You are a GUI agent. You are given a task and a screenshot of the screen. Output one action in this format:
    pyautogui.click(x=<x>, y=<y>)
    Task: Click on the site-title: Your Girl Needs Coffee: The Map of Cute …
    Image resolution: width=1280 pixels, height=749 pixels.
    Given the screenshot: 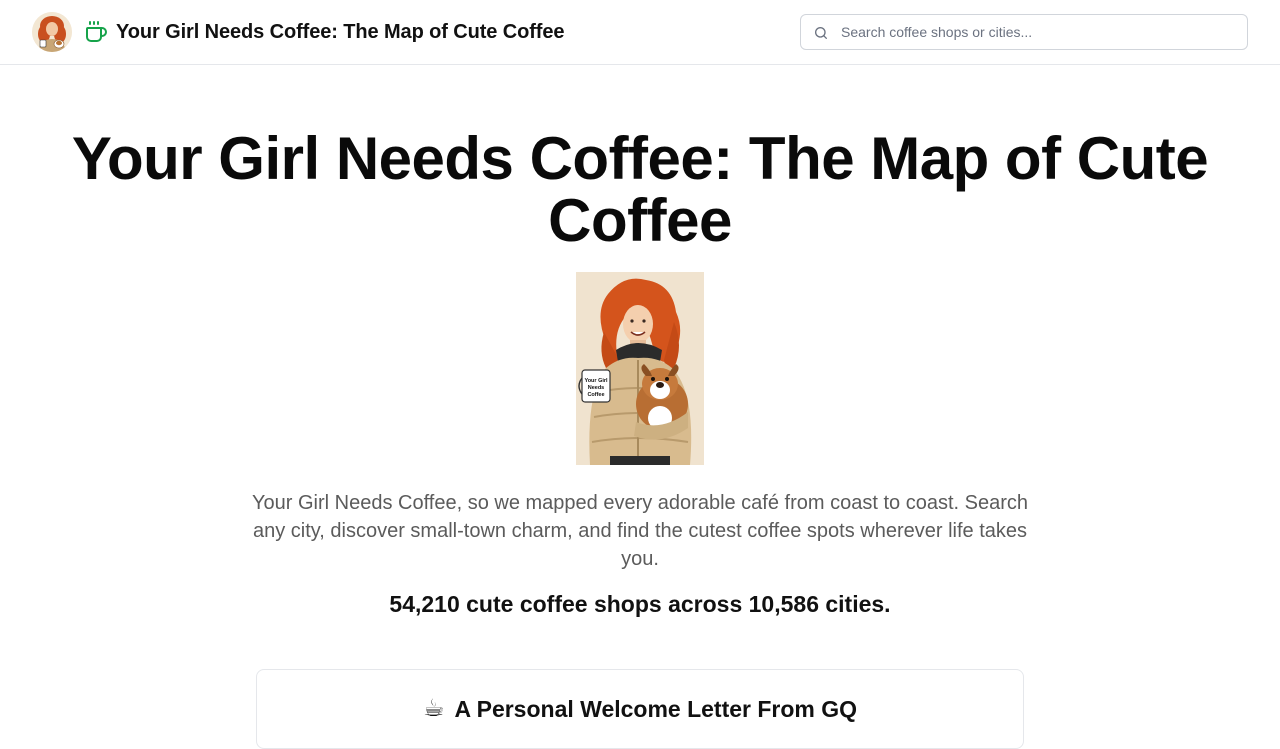 What is the action you would take?
    pyautogui.click(x=340, y=32)
    